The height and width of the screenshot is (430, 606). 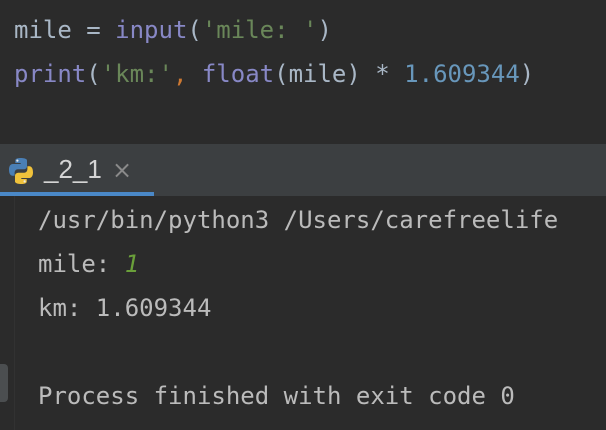 What do you see at coordinates (4, 383) in the screenshot?
I see `scroll-handle` at bounding box center [4, 383].